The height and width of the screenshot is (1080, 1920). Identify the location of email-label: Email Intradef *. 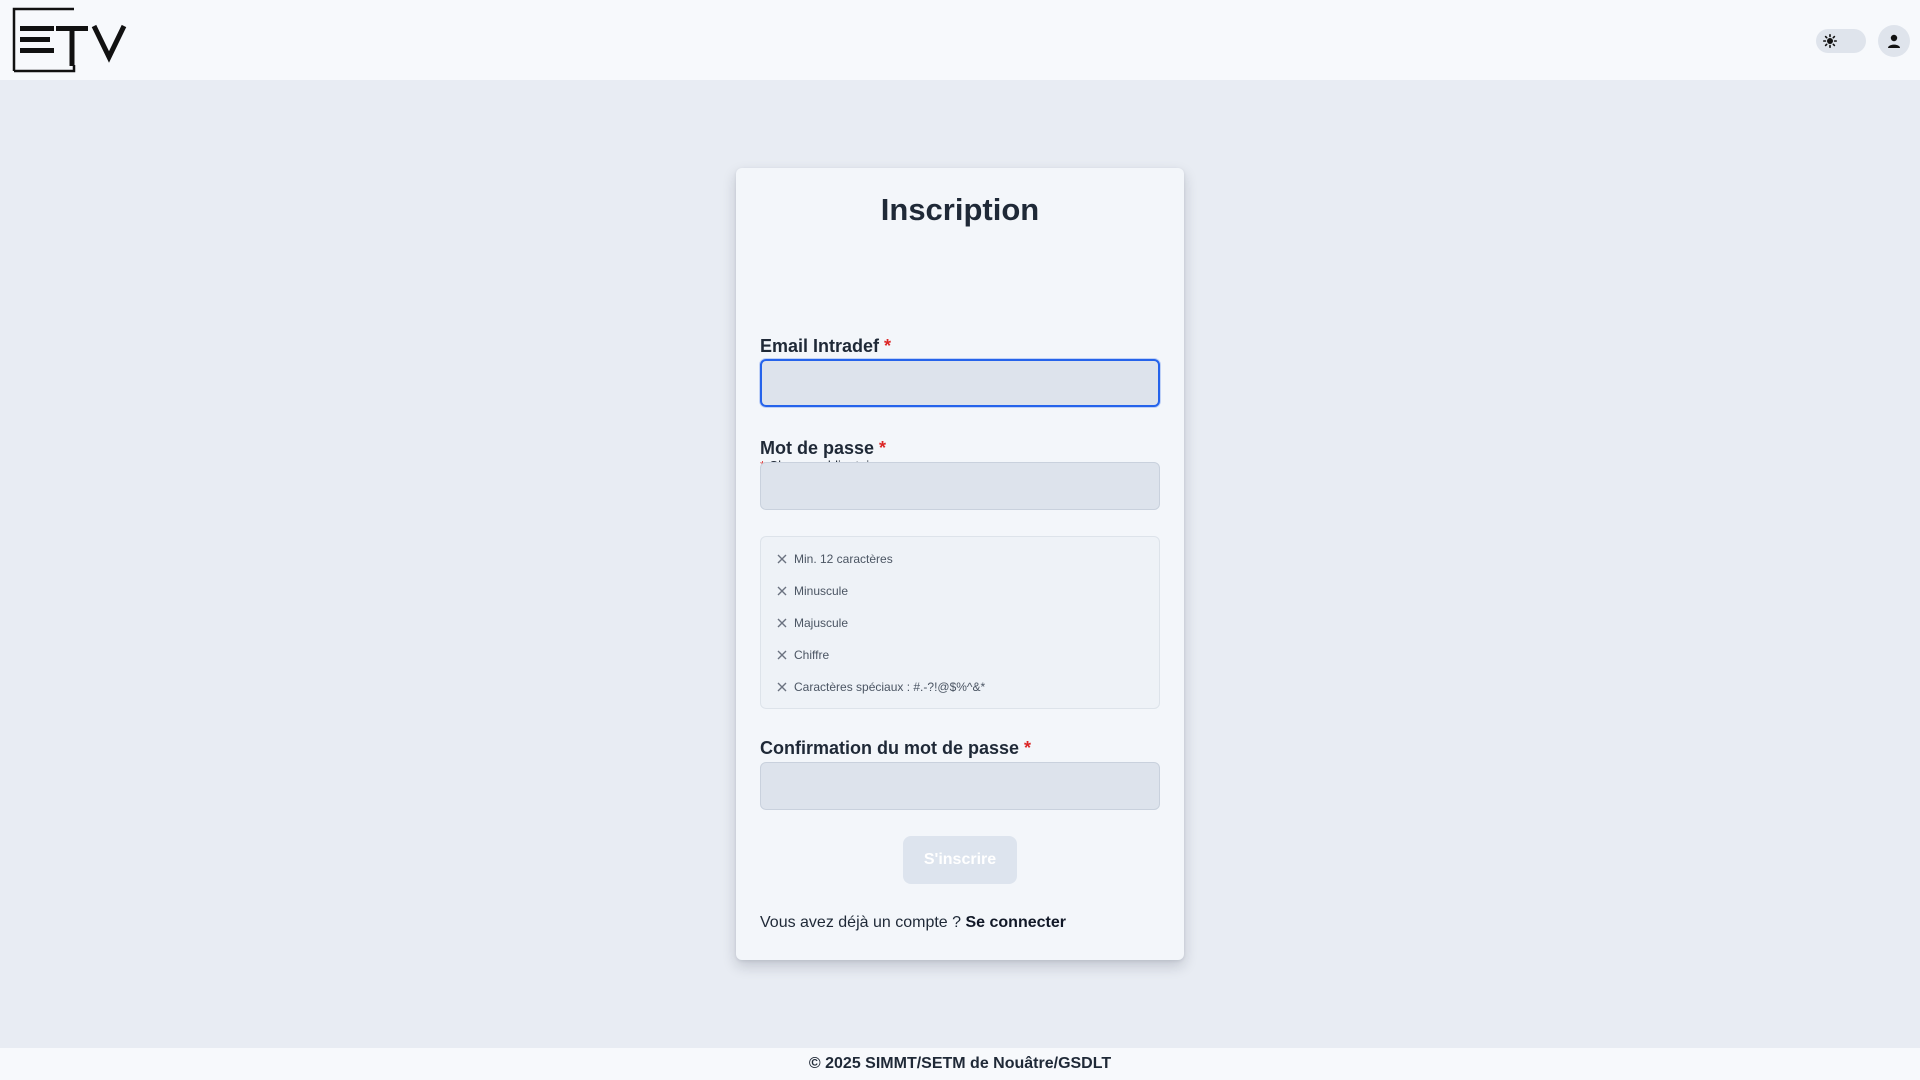
(825, 346).